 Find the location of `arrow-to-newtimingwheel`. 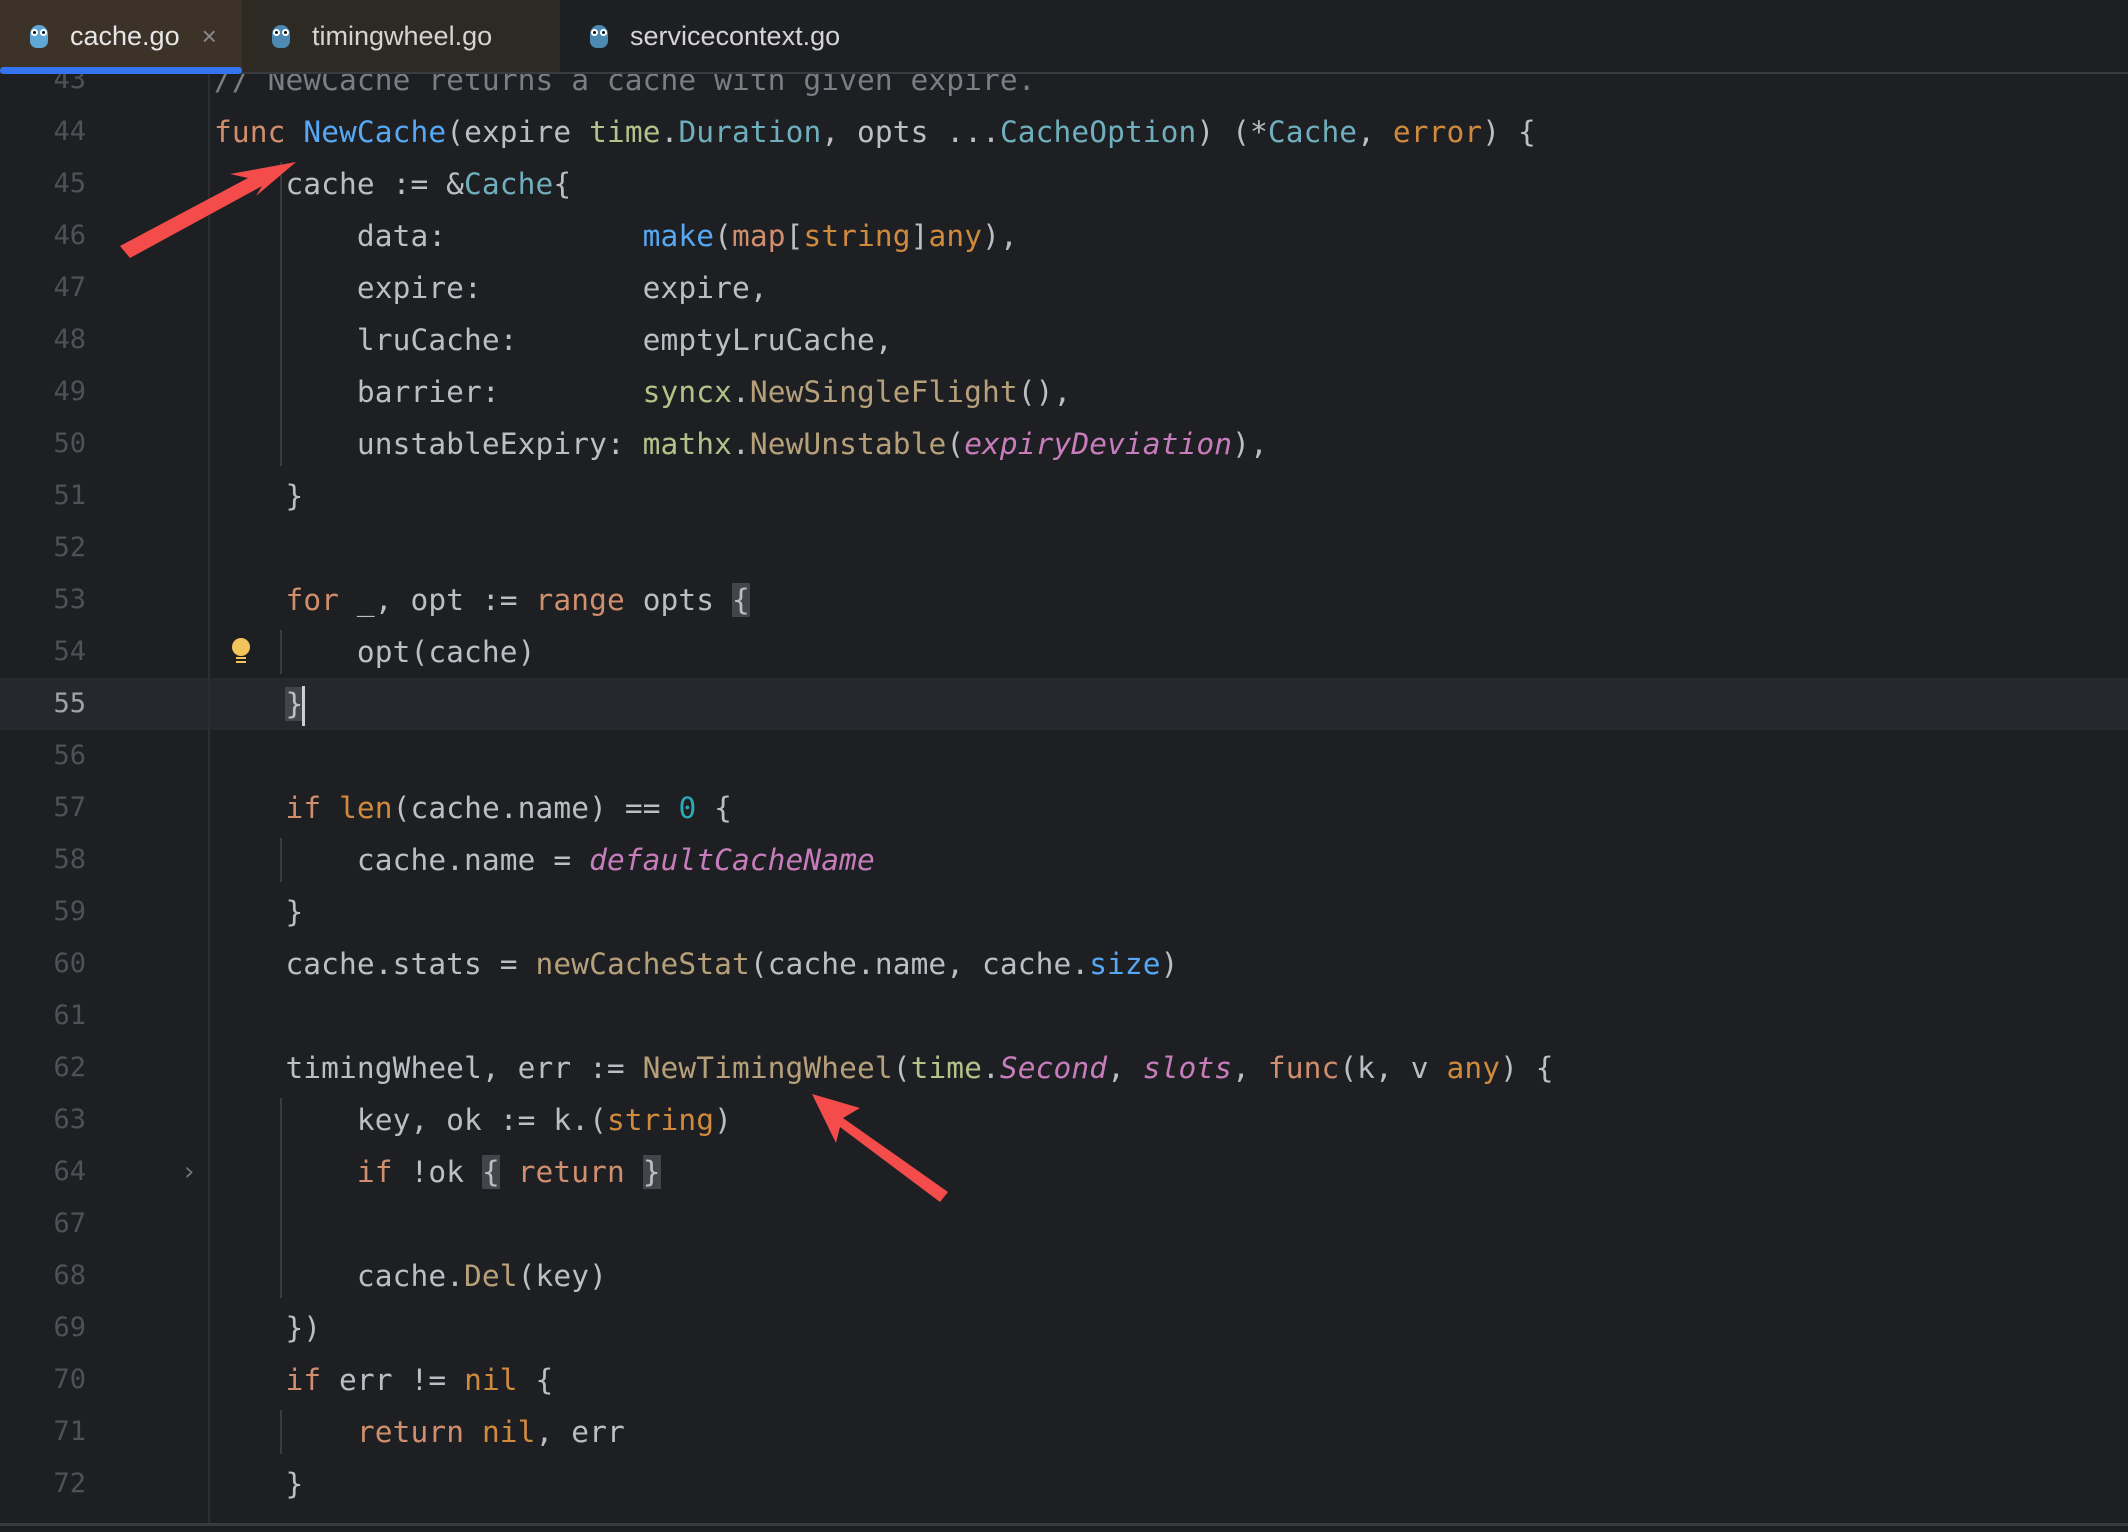

arrow-to-newtimingwheel is located at coordinates (880, 1148).